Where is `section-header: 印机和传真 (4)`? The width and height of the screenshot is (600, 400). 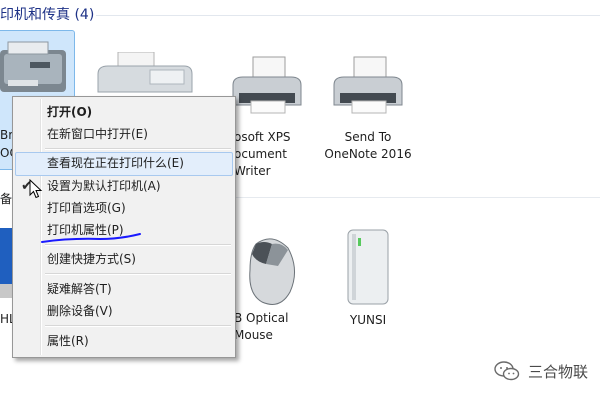
section-header: 印机和传真 (4) is located at coordinates (47, 15).